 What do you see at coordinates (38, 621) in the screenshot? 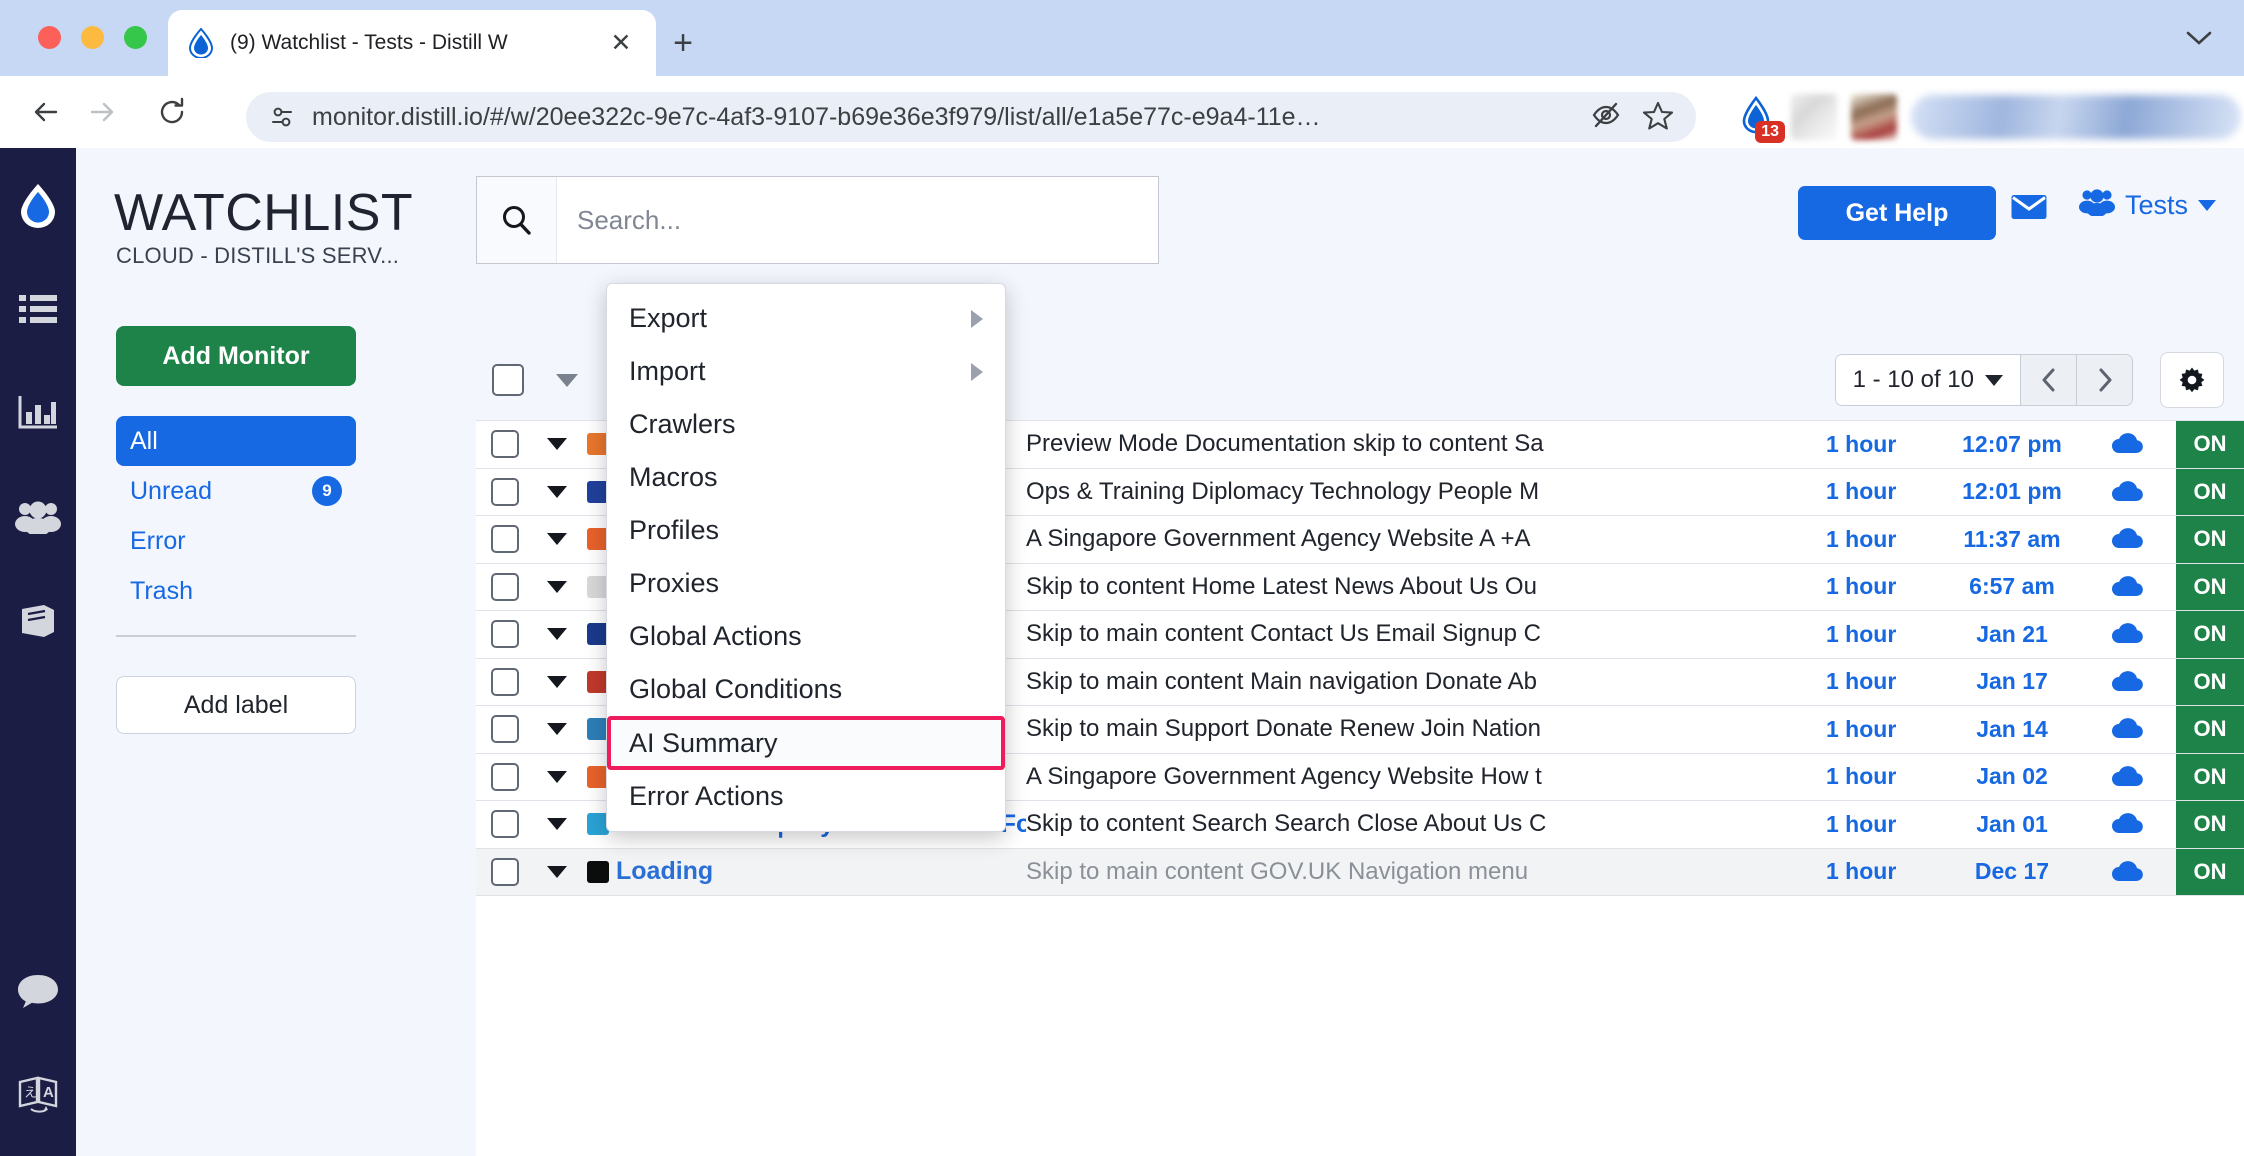
I see `book-icon` at bounding box center [38, 621].